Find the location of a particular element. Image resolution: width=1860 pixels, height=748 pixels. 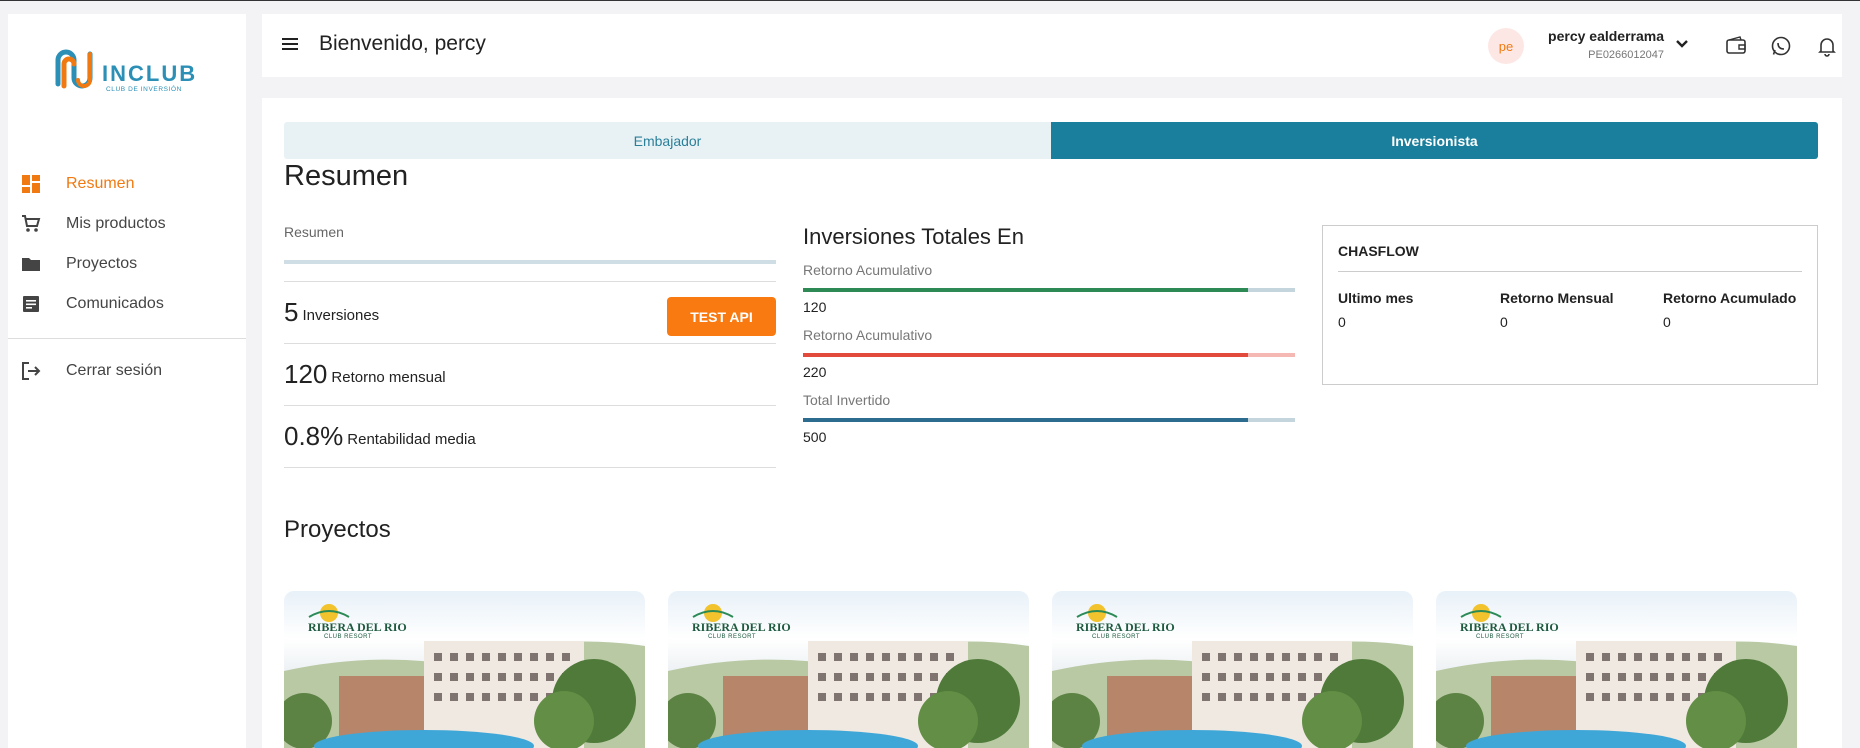

stat-row-rentabilidad: 0.8% Rentabilidad media is located at coordinates (530, 437).